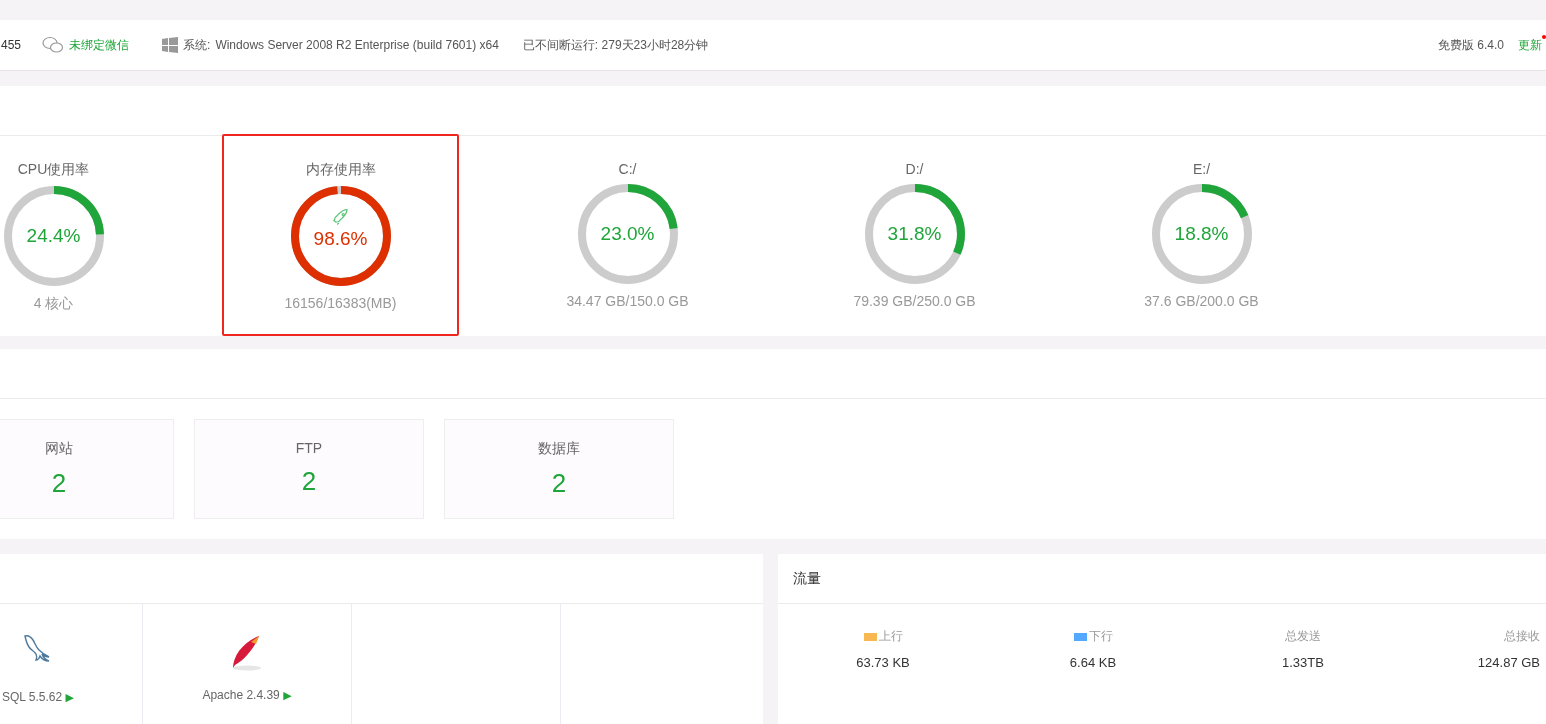  What do you see at coordinates (357, 45) in the screenshot?
I see `system-info: Windows Server 2008 R2 Enterprise (build 7601) x64` at bounding box center [357, 45].